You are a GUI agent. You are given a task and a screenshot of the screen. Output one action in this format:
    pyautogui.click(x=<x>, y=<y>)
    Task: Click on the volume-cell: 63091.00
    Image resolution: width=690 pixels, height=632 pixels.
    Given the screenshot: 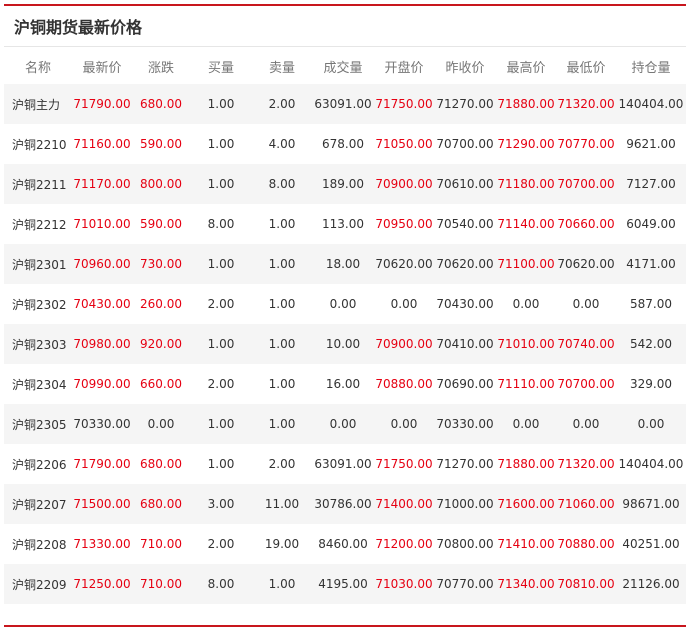 What is the action you would take?
    pyautogui.click(x=343, y=464)
    